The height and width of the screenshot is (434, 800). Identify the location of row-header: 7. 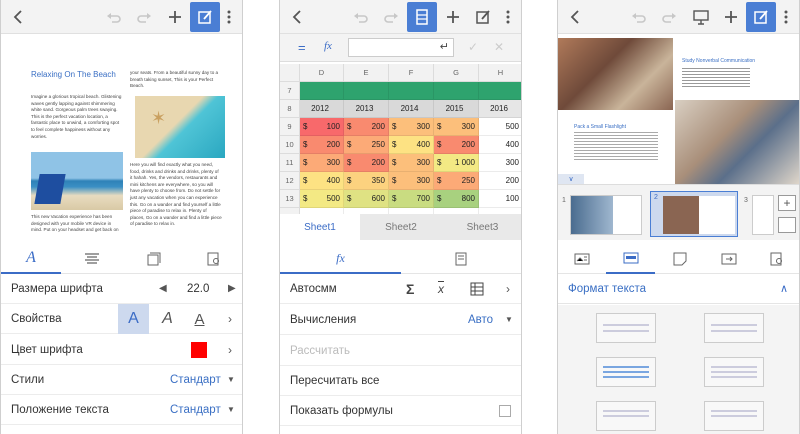
(290, 91).